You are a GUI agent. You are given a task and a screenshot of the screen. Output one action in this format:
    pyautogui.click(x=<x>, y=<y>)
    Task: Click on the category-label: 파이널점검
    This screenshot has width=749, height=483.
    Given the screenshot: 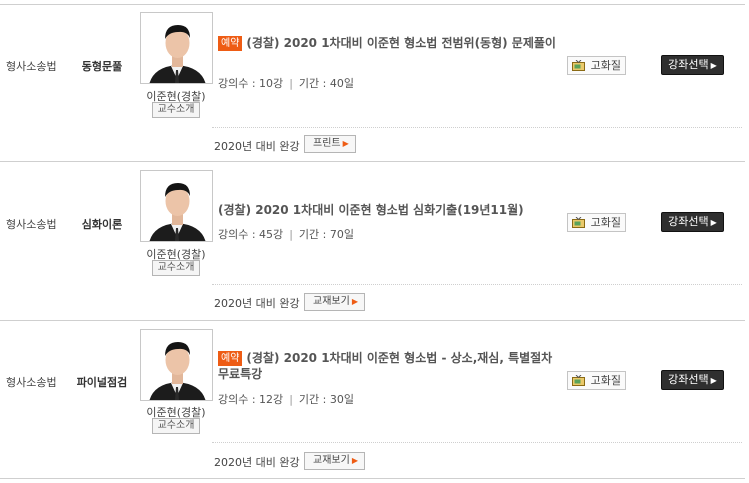 What is the action you would take?
    pyautogui.click(x=102, y=382)
    